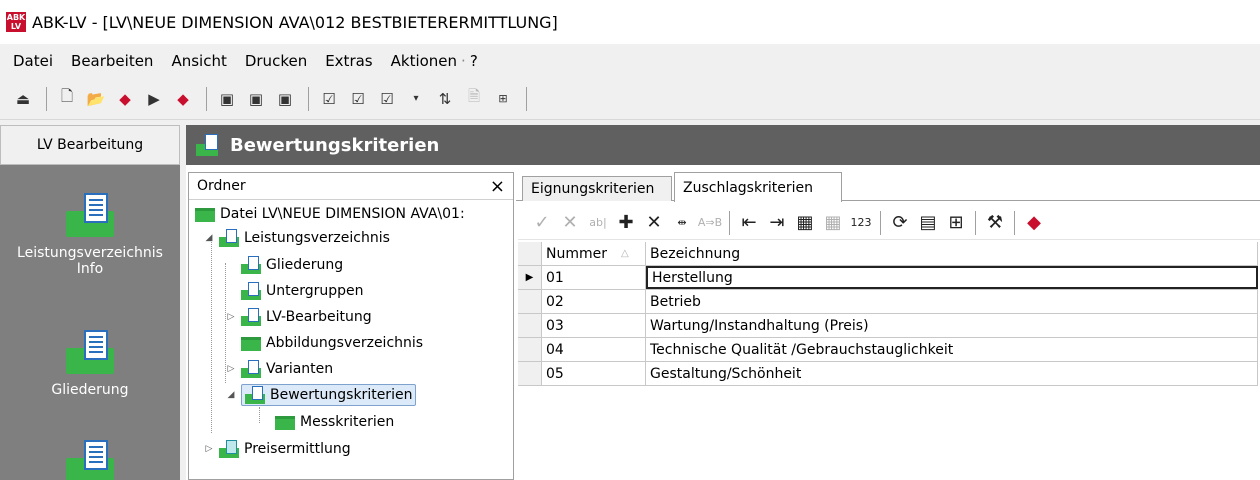  What do you see at coordinates (445, 99) in the screenshot?
I see `sort-az-icon: ⇅` at bounding box center [445, 99].